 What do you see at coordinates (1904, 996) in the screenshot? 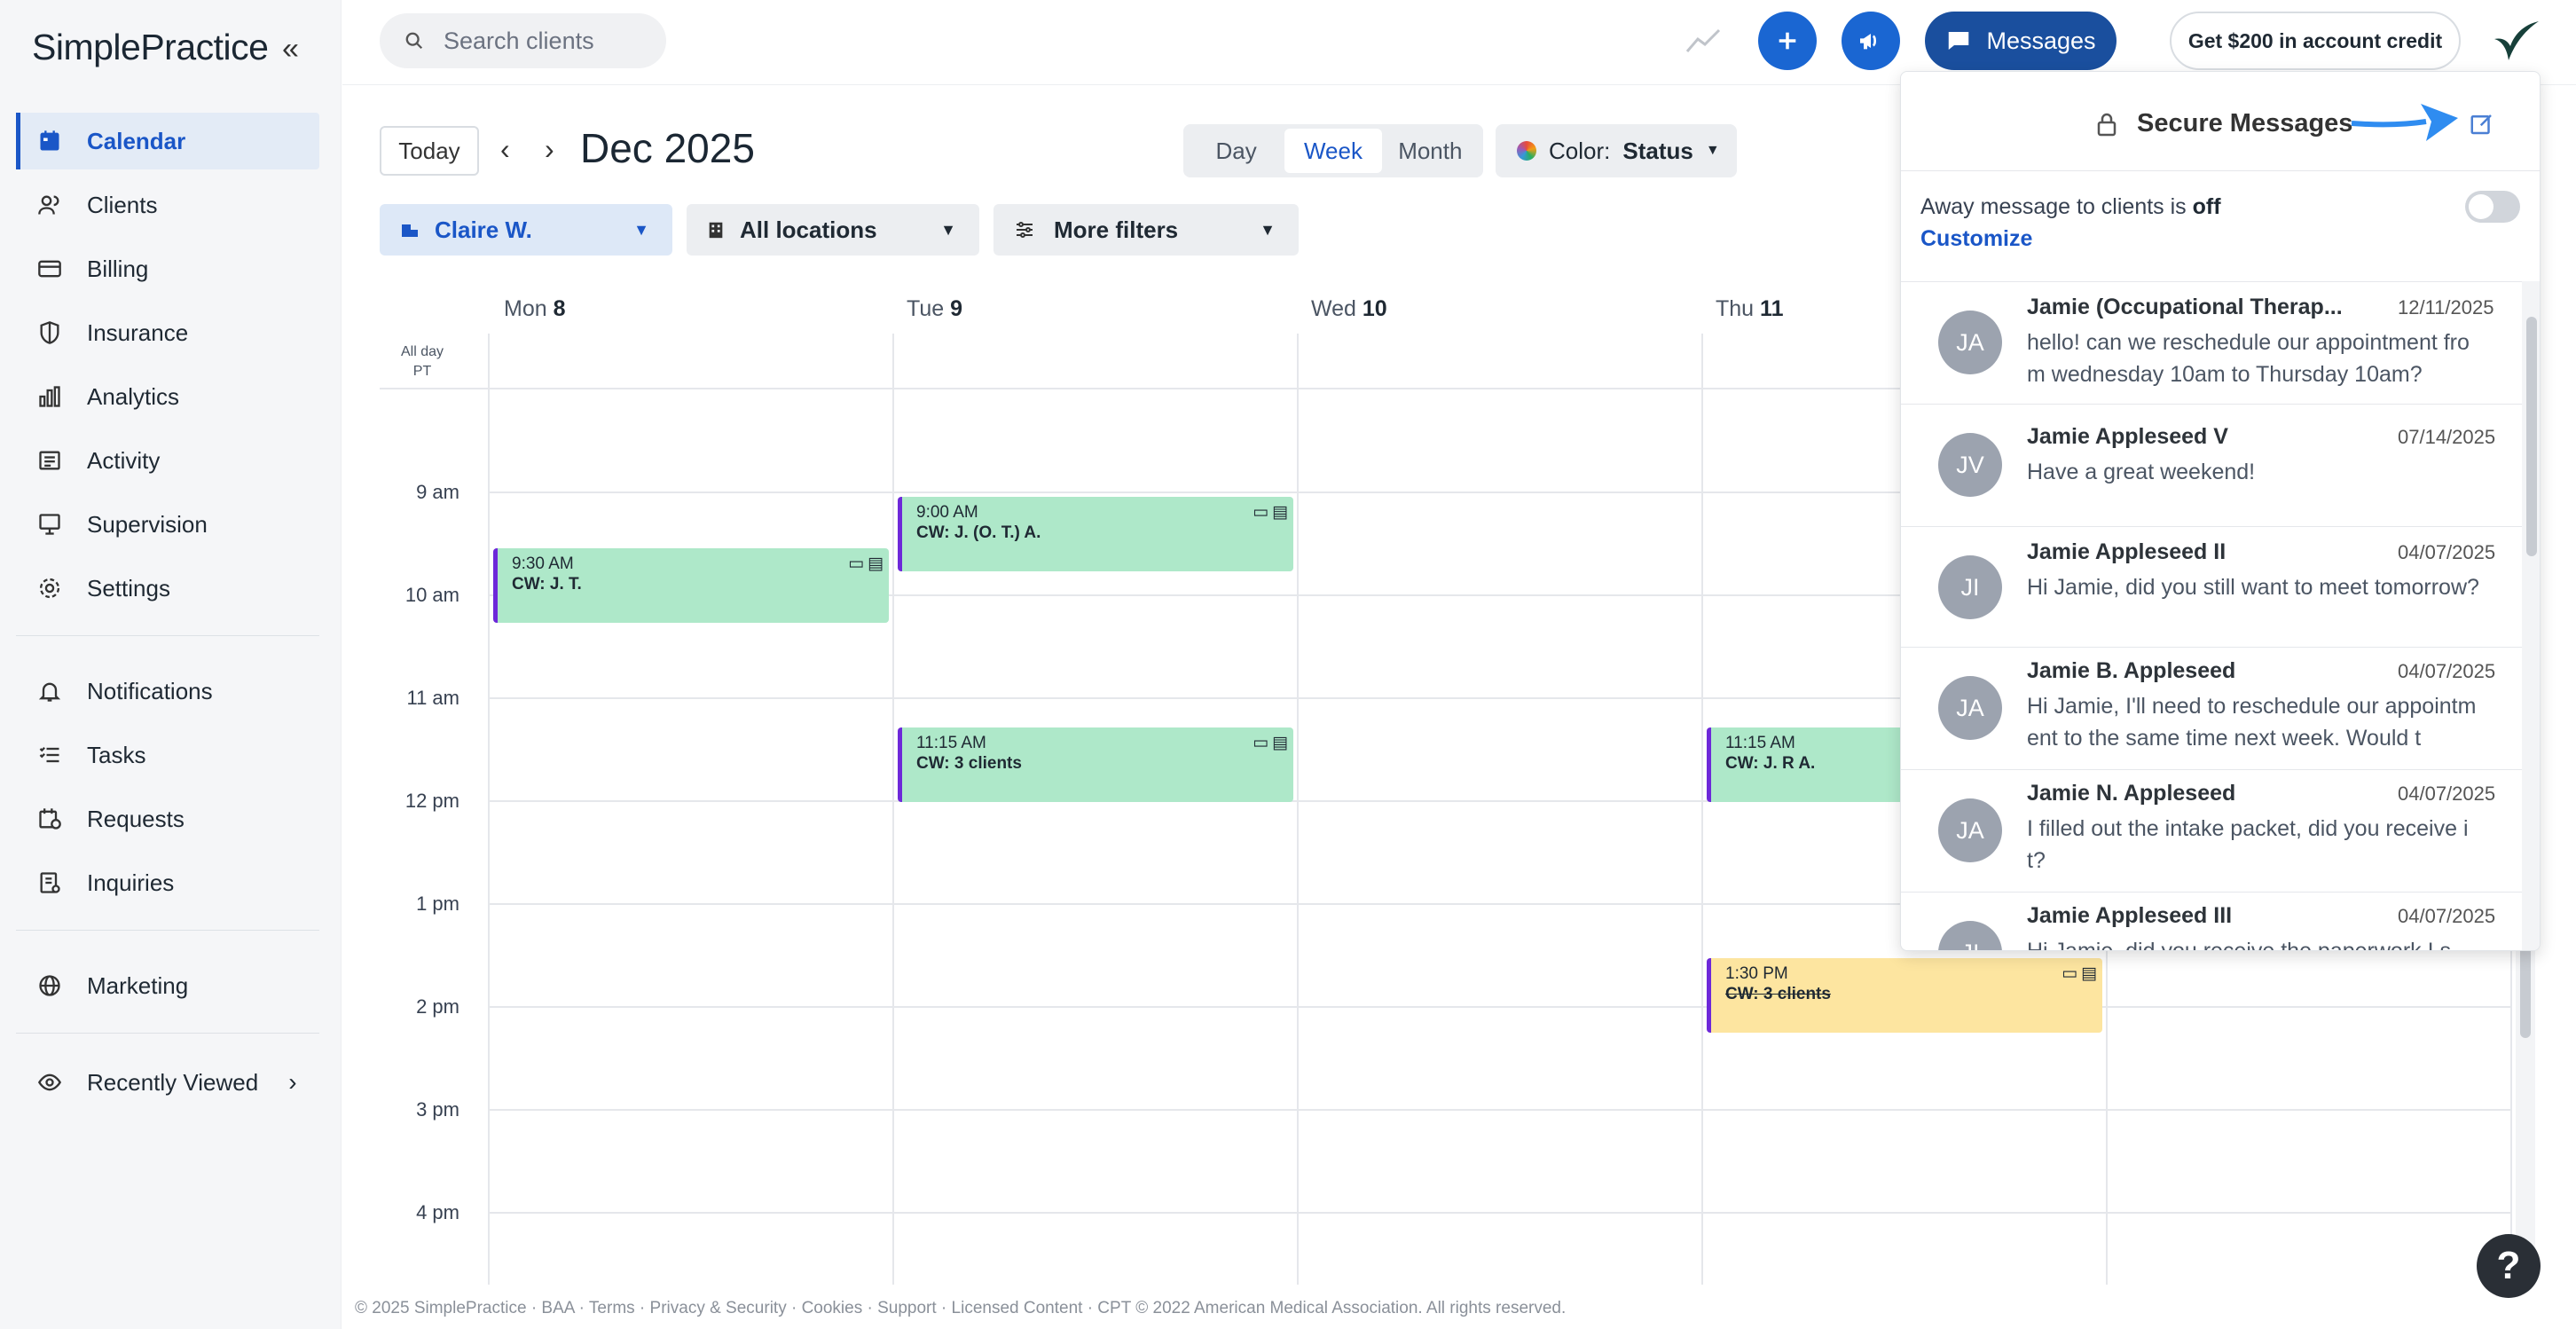
I see `cancelled-appointment-event: 1:30 PM CW: 3 clients ▭ ▤` at bounding box center [1904, 996].